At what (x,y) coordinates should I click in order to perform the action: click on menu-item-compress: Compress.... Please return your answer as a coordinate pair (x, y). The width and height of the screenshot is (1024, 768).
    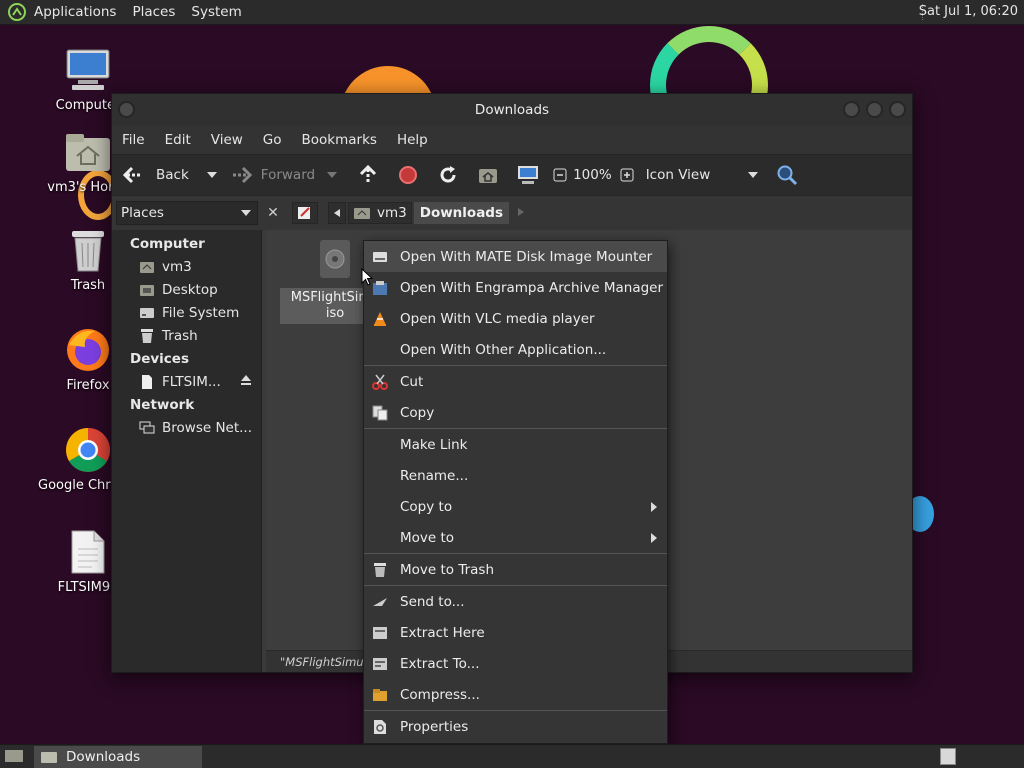
    Looking at the image, I should click on (515, 694).